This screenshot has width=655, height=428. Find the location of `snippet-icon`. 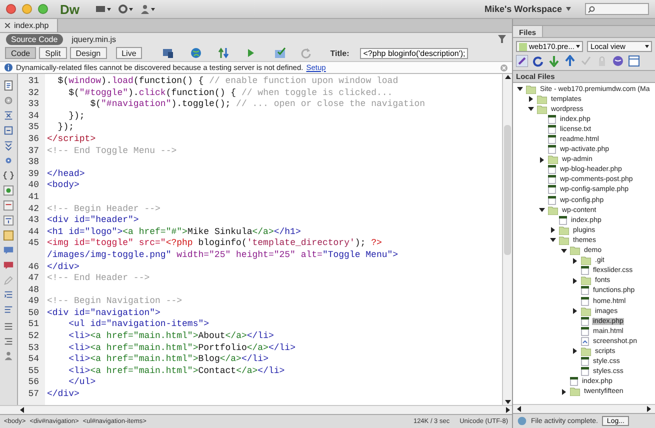

snippet-icon is located at coordinates (8, 235).